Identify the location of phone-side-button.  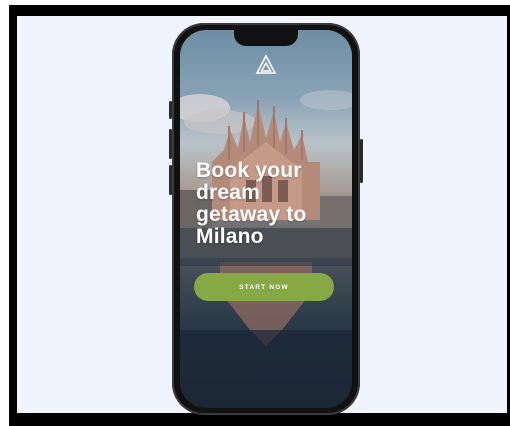
(170, 110).